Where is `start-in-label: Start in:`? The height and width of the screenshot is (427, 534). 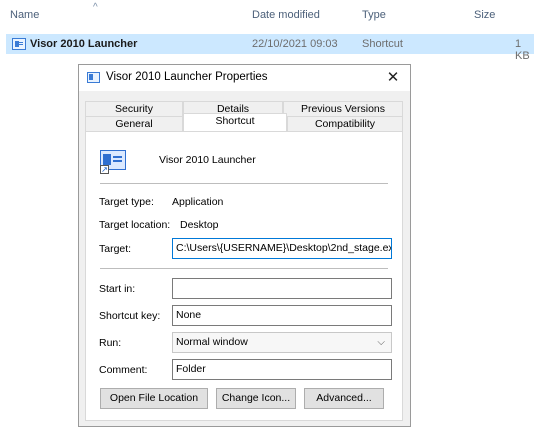
start-in-label: Start in: is located at coordinates (117, 289).